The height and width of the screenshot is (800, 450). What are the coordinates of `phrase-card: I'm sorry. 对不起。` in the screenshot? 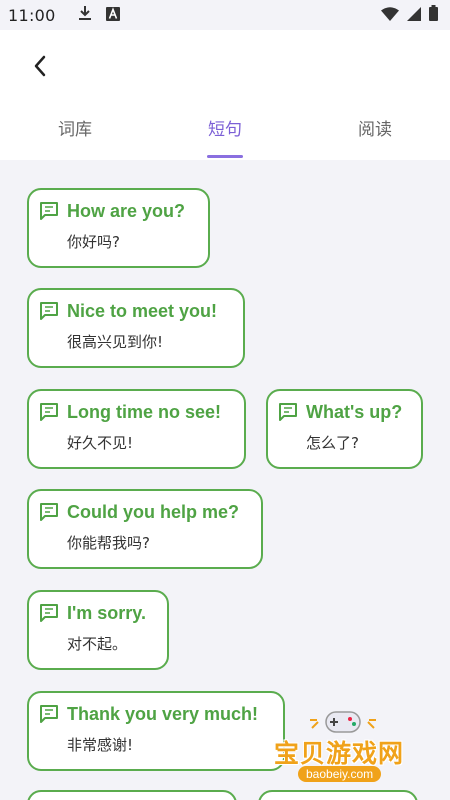 It's located at (98, 630).